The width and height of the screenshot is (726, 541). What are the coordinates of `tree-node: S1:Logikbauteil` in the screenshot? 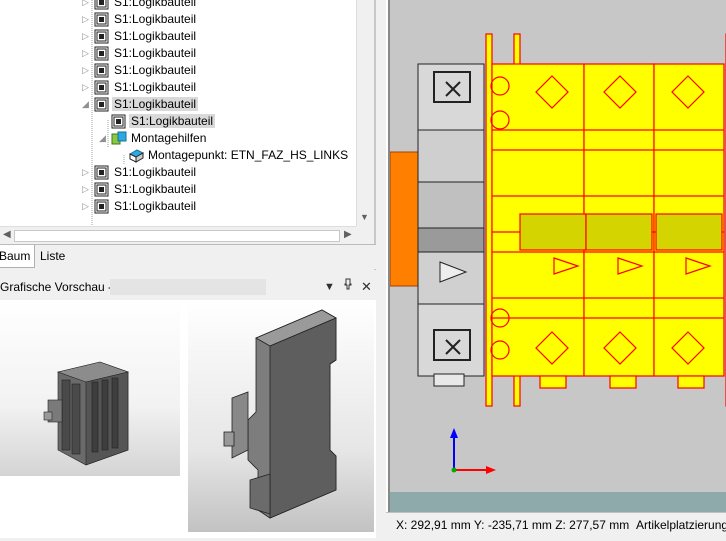 It's located at (157, 121).